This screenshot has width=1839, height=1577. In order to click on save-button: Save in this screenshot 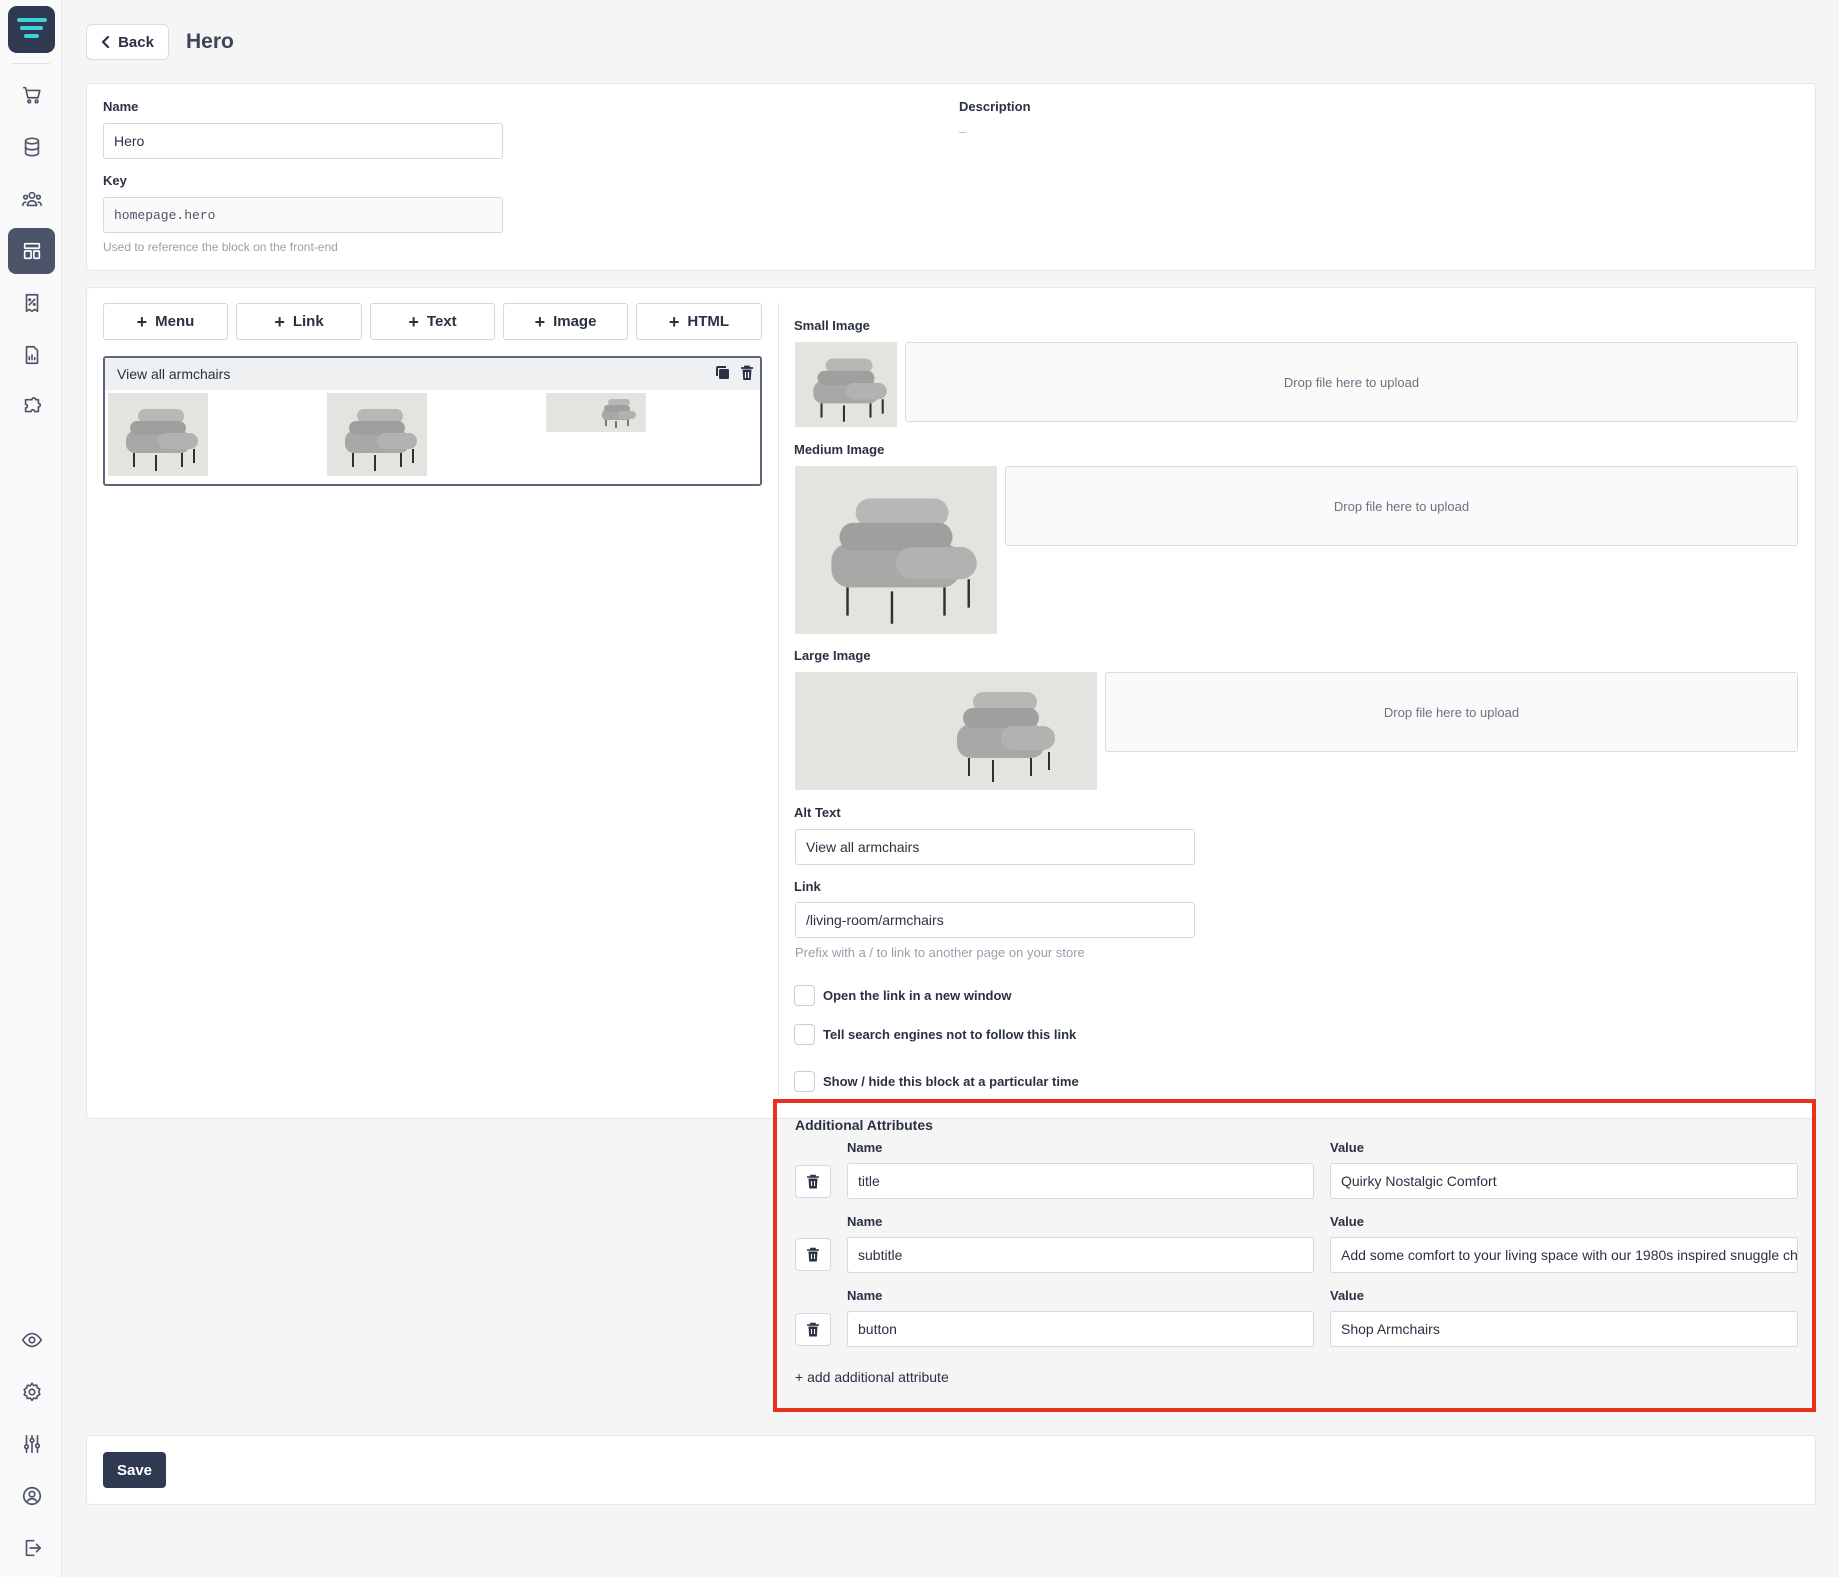, I will do `click(134, 1470)`.